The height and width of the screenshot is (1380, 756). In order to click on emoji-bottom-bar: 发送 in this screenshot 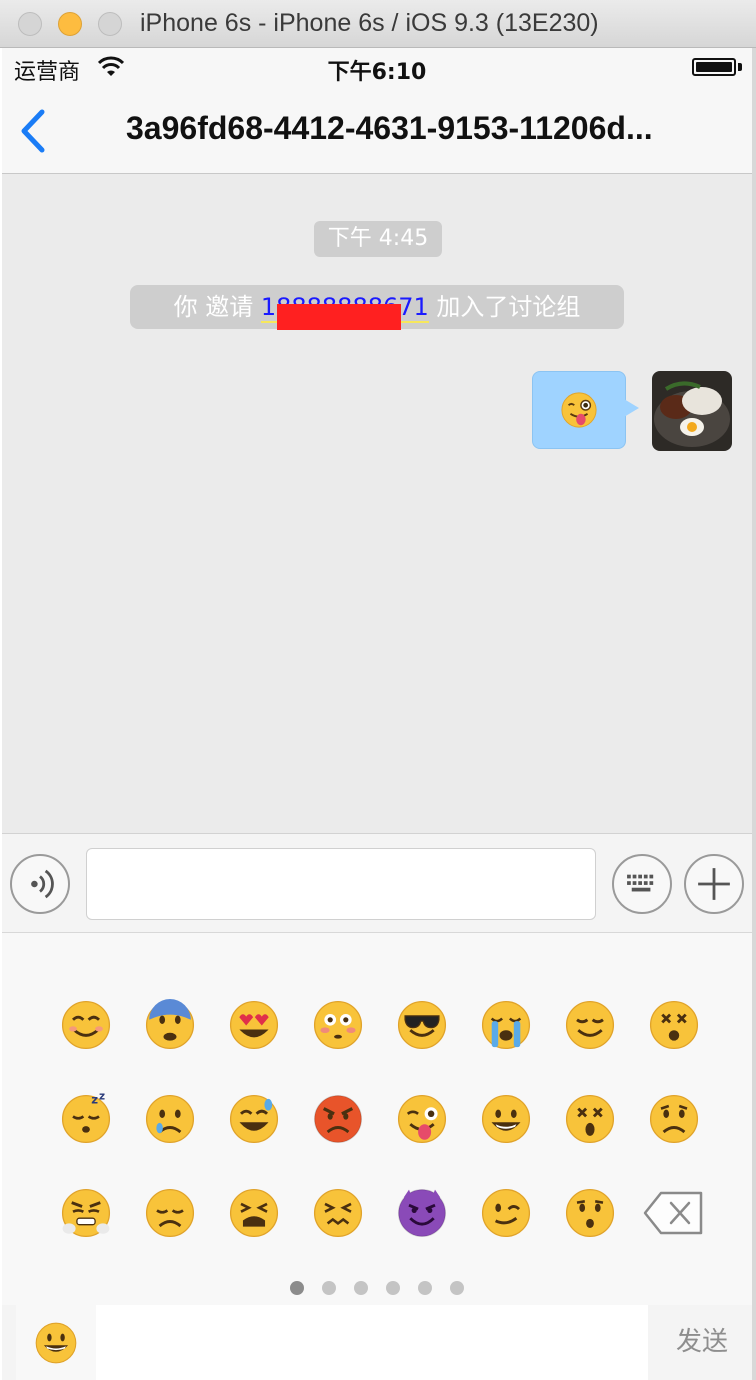, I will do `click(377, 1342)`.